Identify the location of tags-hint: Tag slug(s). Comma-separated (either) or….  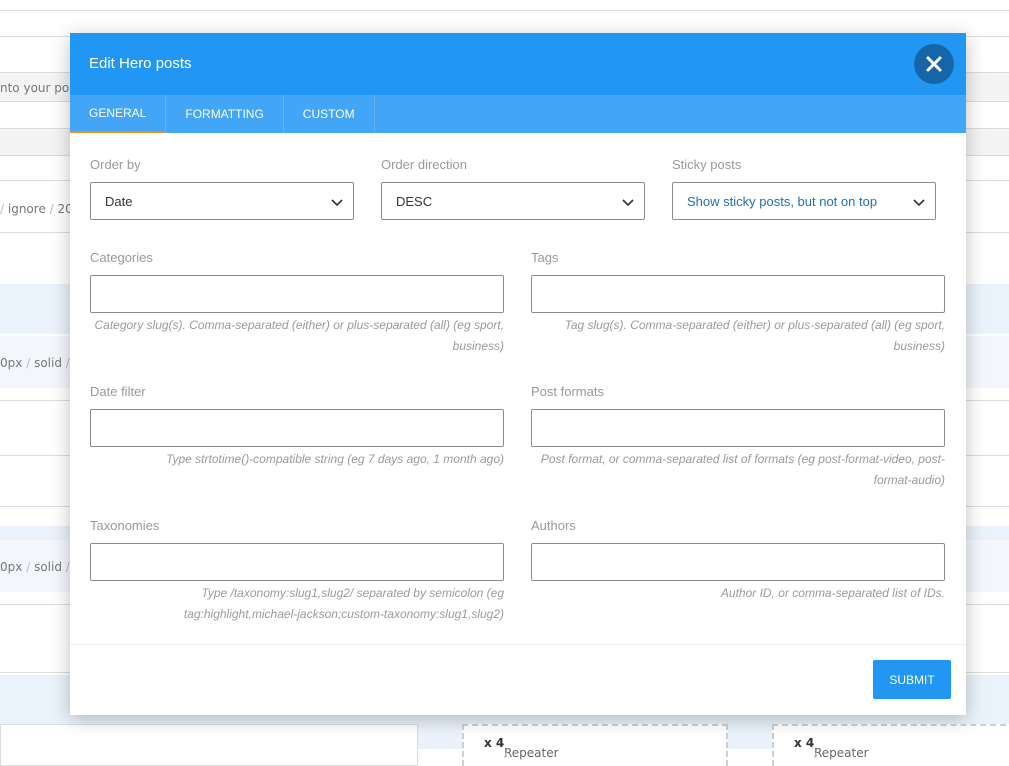
(754, 335).